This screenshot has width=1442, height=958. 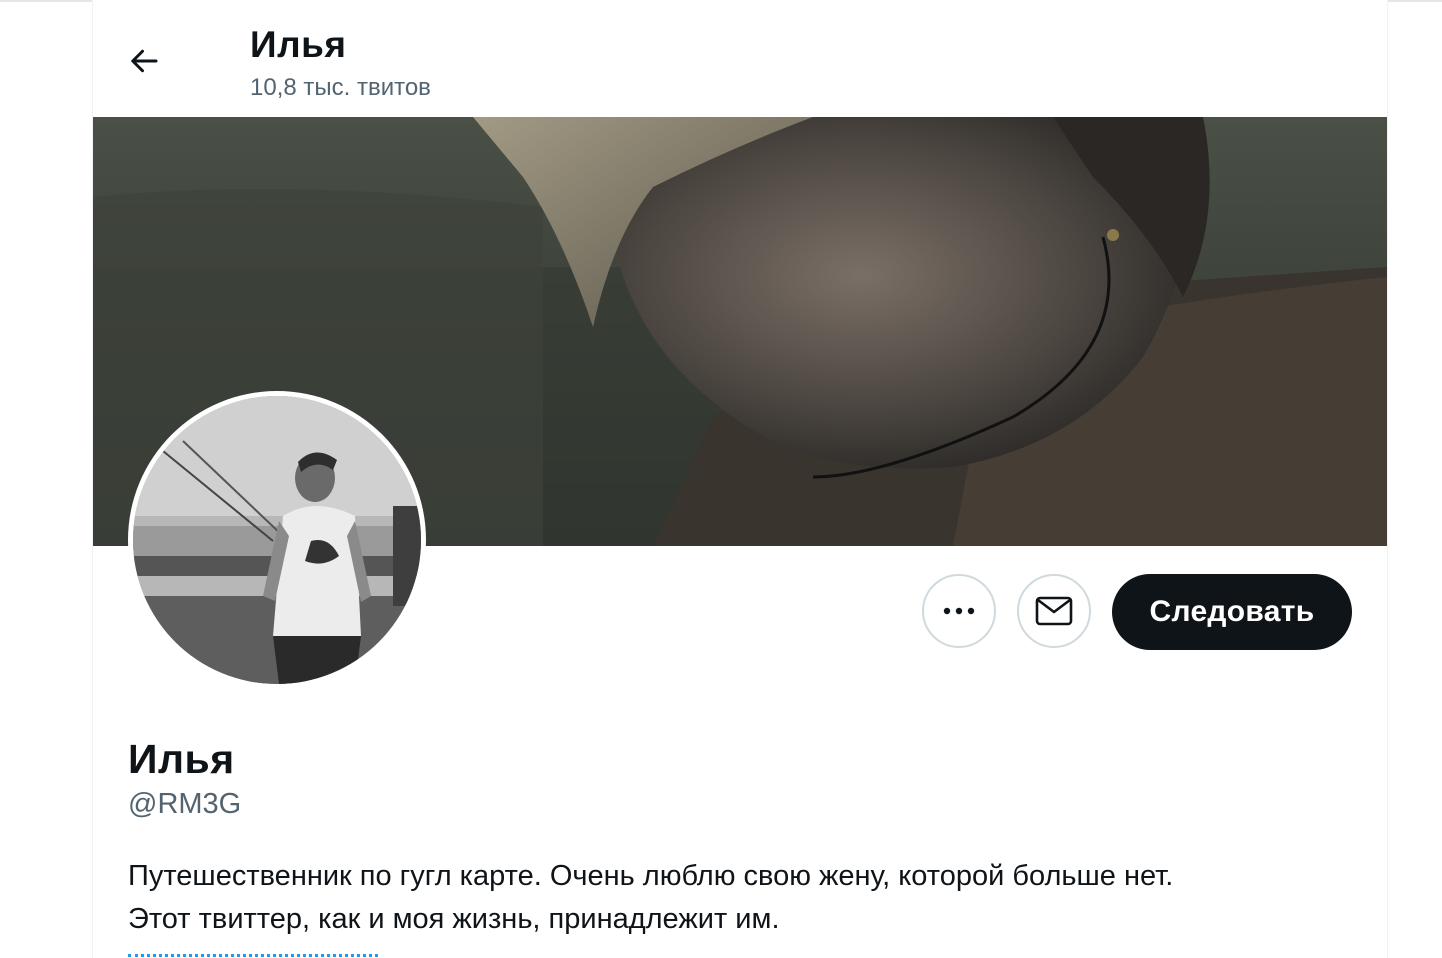 I want to click on tweet-count: 10,8 тыс. твитов, so click(x=340, y=87).